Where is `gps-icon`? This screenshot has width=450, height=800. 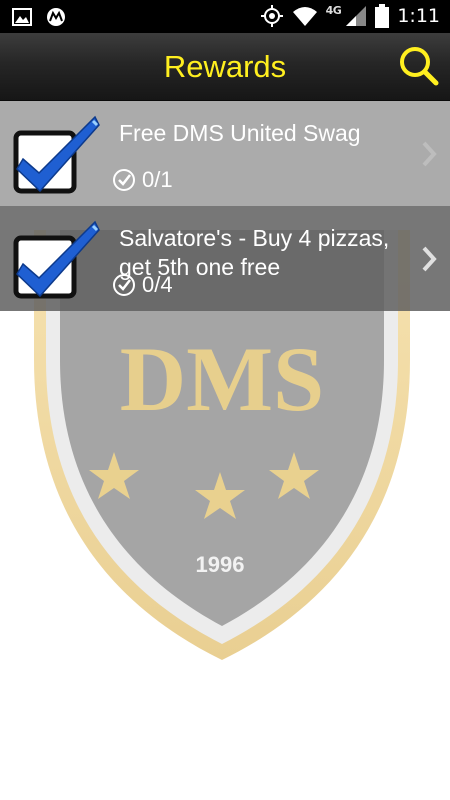 gps-icon is located at coordinates (271, 16).